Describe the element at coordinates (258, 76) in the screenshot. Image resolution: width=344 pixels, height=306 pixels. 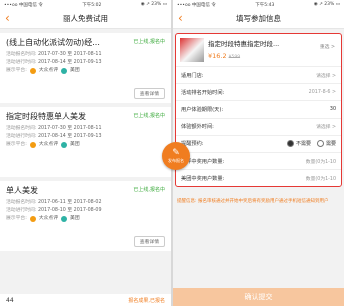
I see `store-field: 适用门店: 请选择 >` at that location.